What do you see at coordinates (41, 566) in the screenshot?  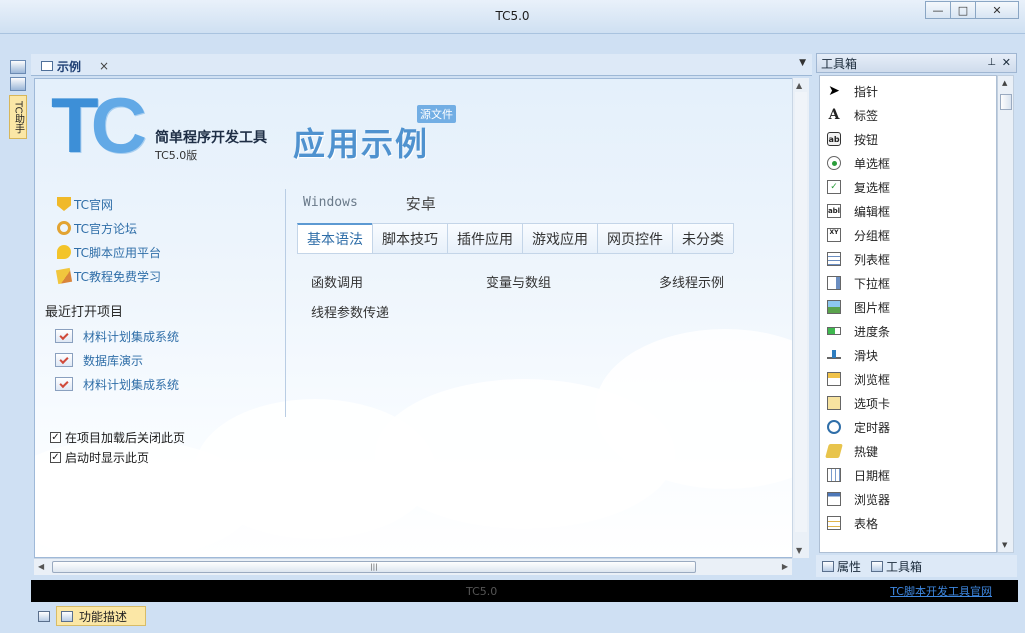 I see `scroll-left-icon: ◀` at bounding box center [41, 566].